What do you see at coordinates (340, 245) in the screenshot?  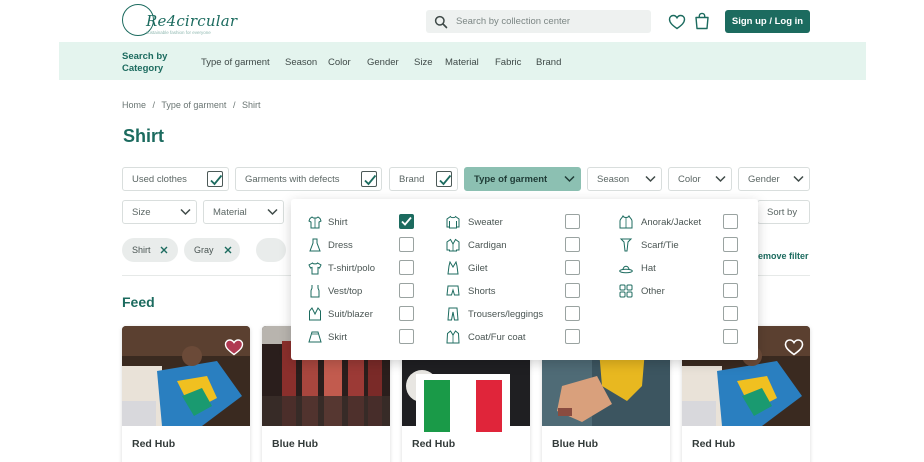 I see `option-label: Dress` at bounding box center [340, 245].